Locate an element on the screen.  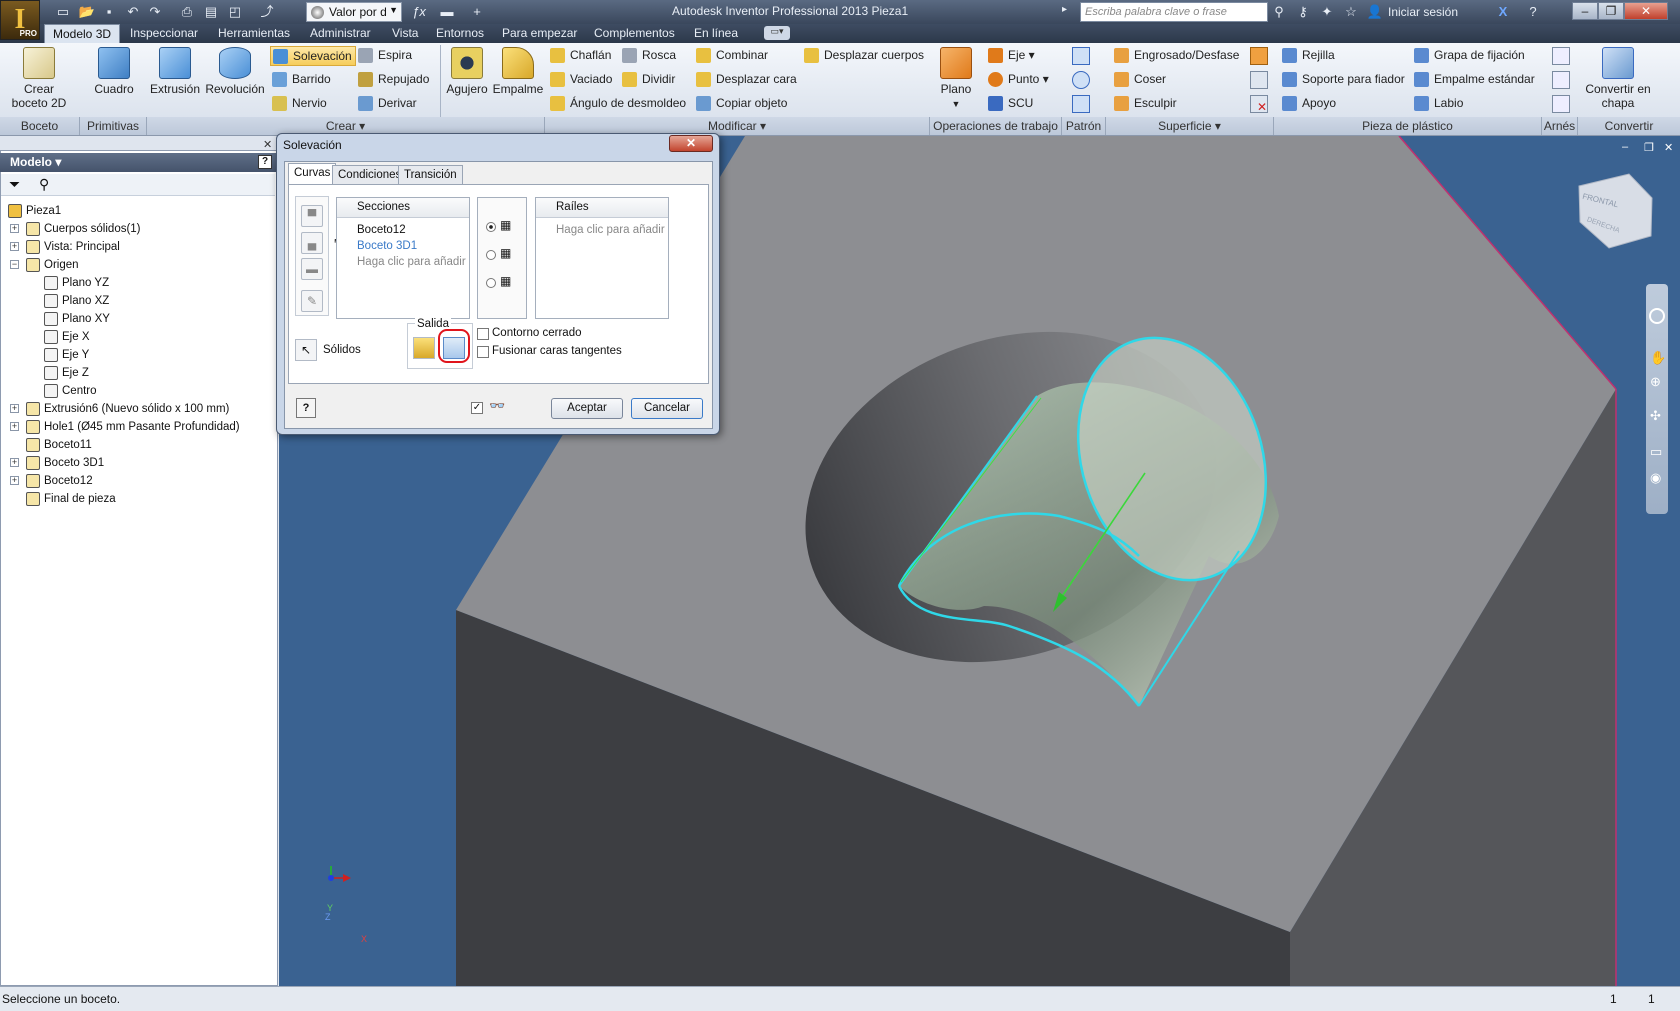
tab-entornos: Entornos is located at coordinates (460, 33).